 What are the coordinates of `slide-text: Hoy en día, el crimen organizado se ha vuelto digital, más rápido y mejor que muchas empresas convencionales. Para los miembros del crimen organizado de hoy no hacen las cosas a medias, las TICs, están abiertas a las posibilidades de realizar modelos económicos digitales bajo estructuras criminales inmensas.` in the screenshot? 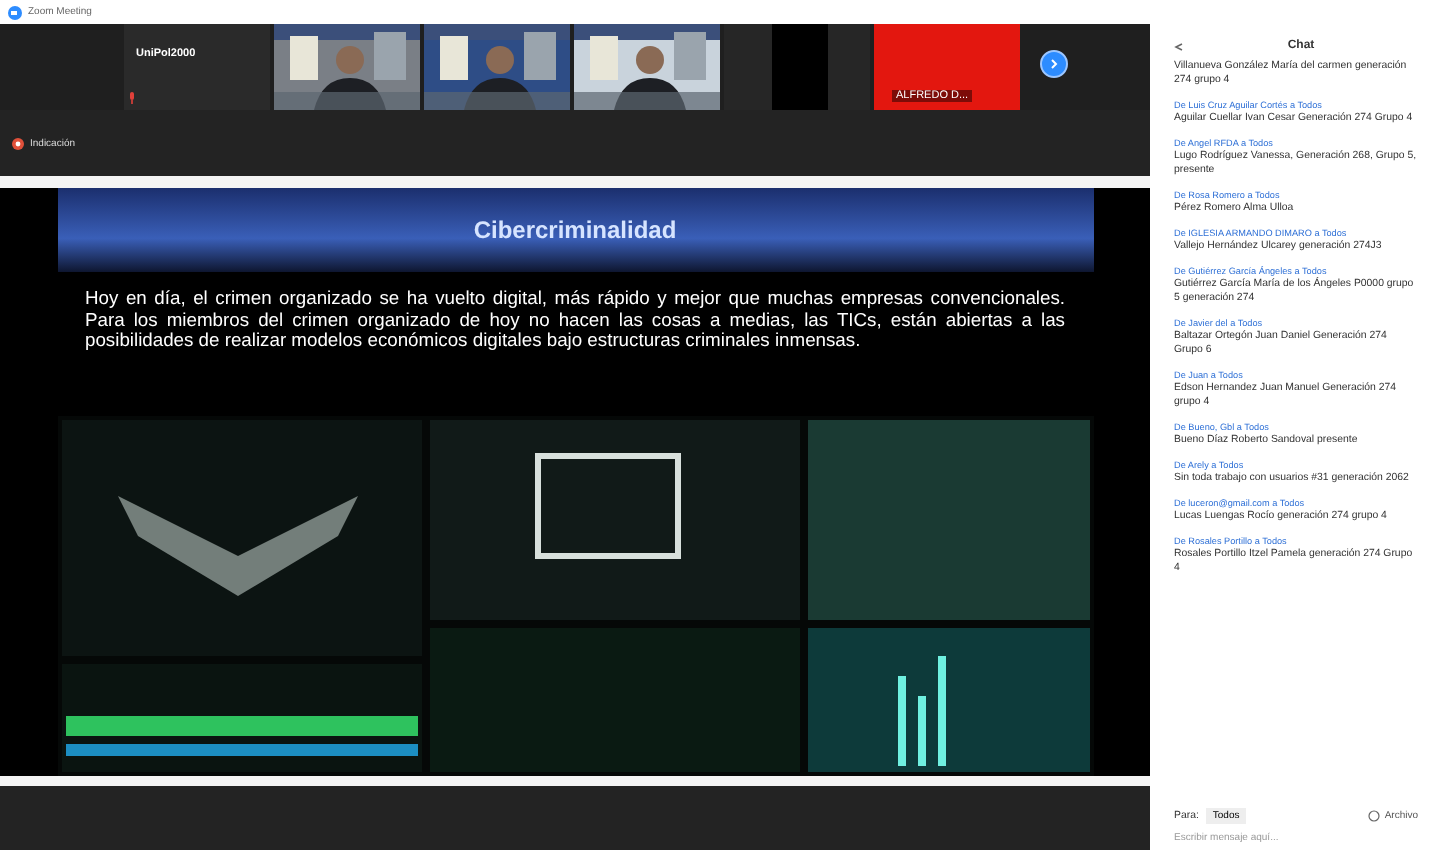 It's located at (575, 319).